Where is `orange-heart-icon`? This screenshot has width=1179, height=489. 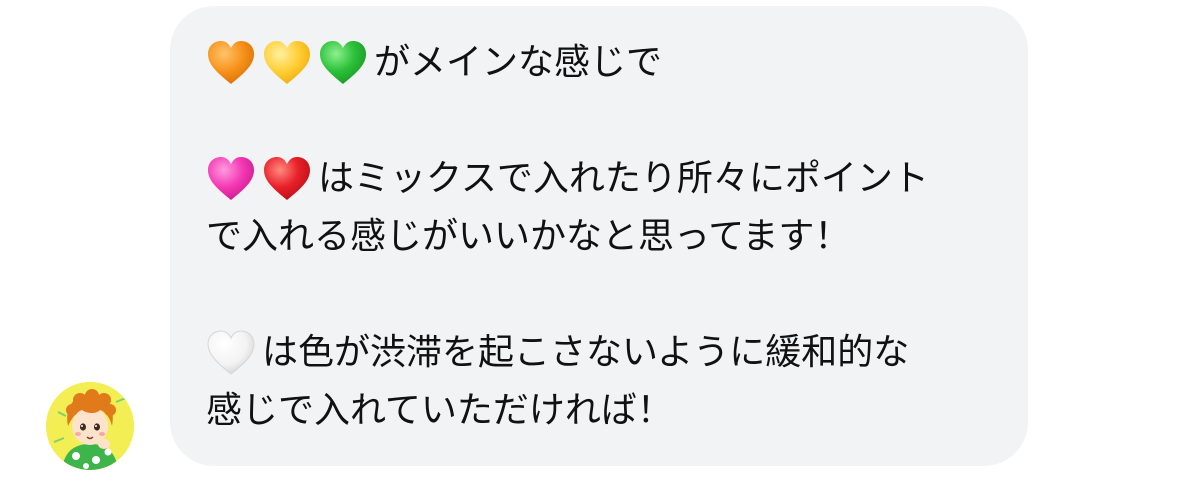
orange-heart-icon is located at coordinates (231, 63).